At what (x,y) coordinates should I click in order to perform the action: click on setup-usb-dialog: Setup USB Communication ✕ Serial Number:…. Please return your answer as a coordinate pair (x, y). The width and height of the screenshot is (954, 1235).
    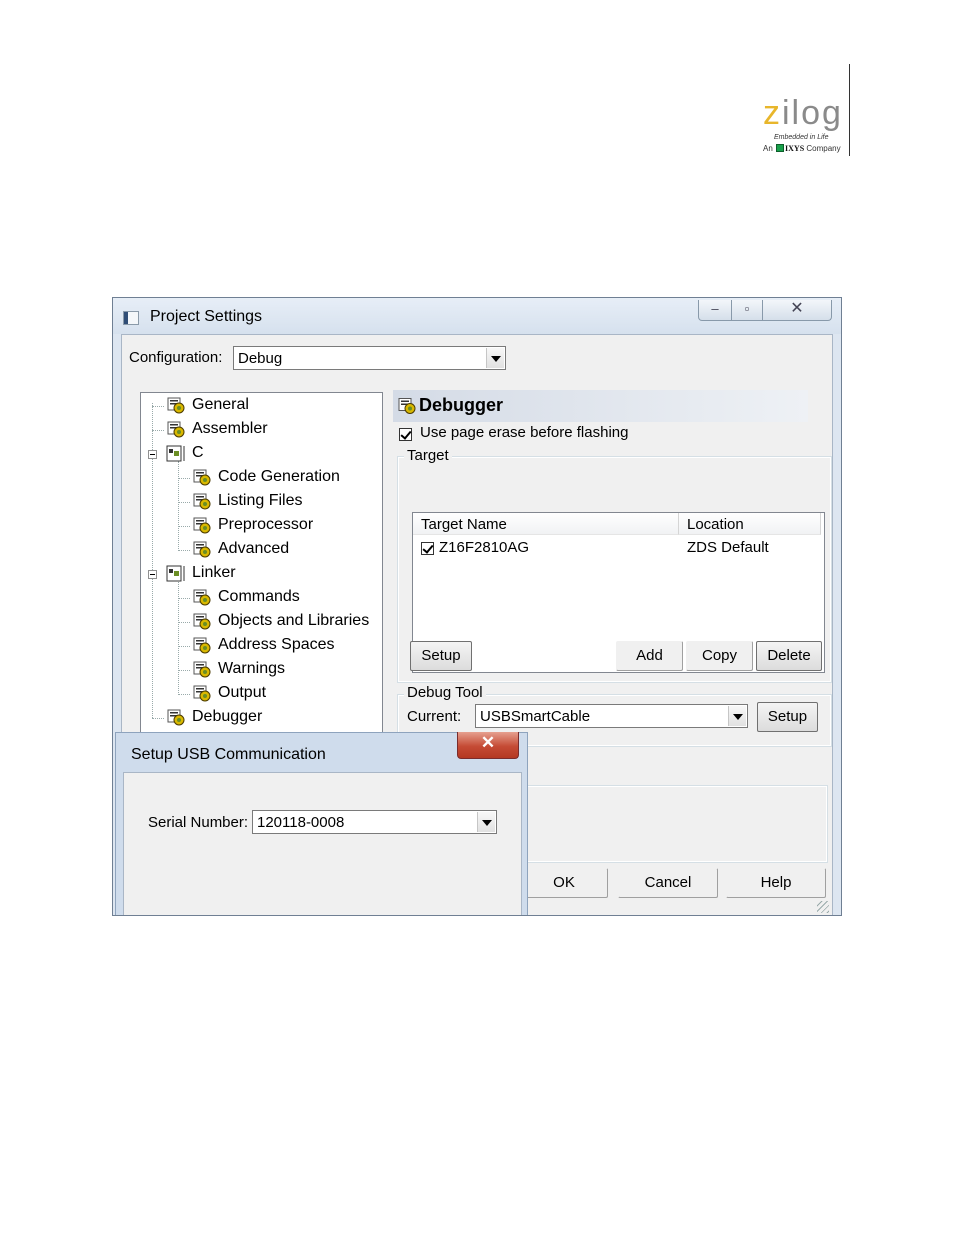
    Looking at the image, I should click on (321, 824).